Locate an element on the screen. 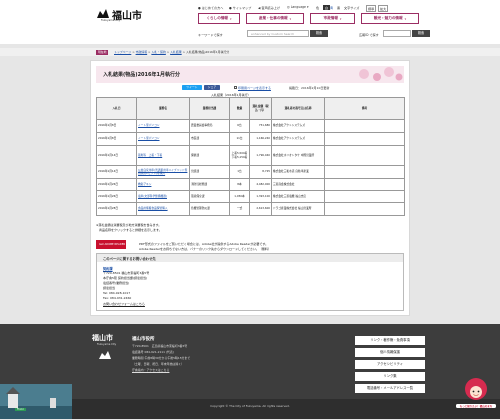  breadcrumb-link: 入札結果 is located at coordinates (176, 52).